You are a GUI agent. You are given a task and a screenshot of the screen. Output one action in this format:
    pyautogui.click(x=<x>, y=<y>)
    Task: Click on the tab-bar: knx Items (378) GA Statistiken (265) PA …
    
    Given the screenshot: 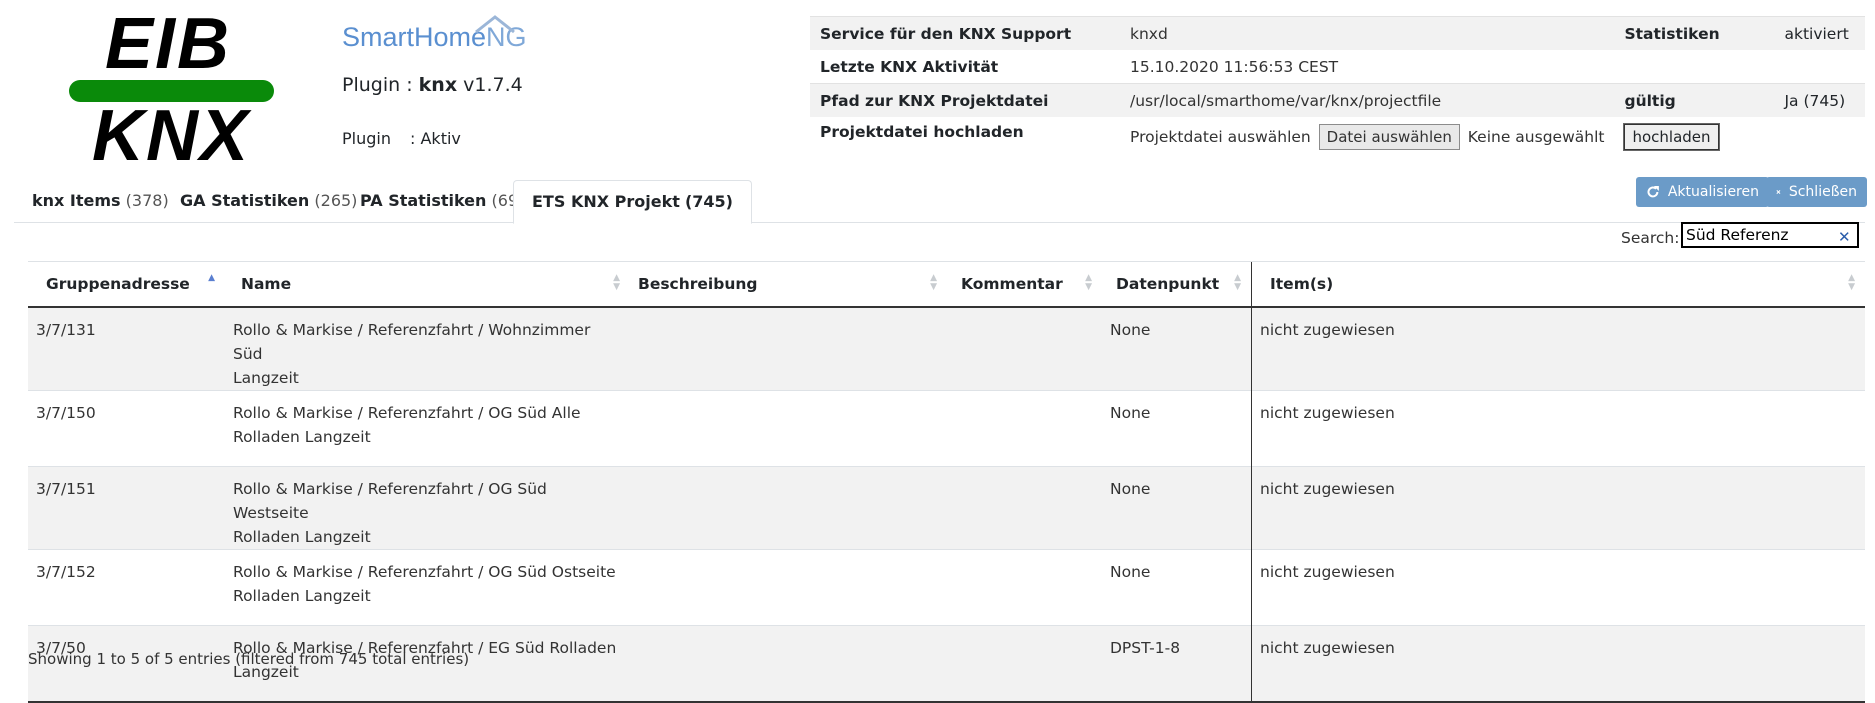 What is the action you would take?
    pyautogui.click(x=939, y=202)
    